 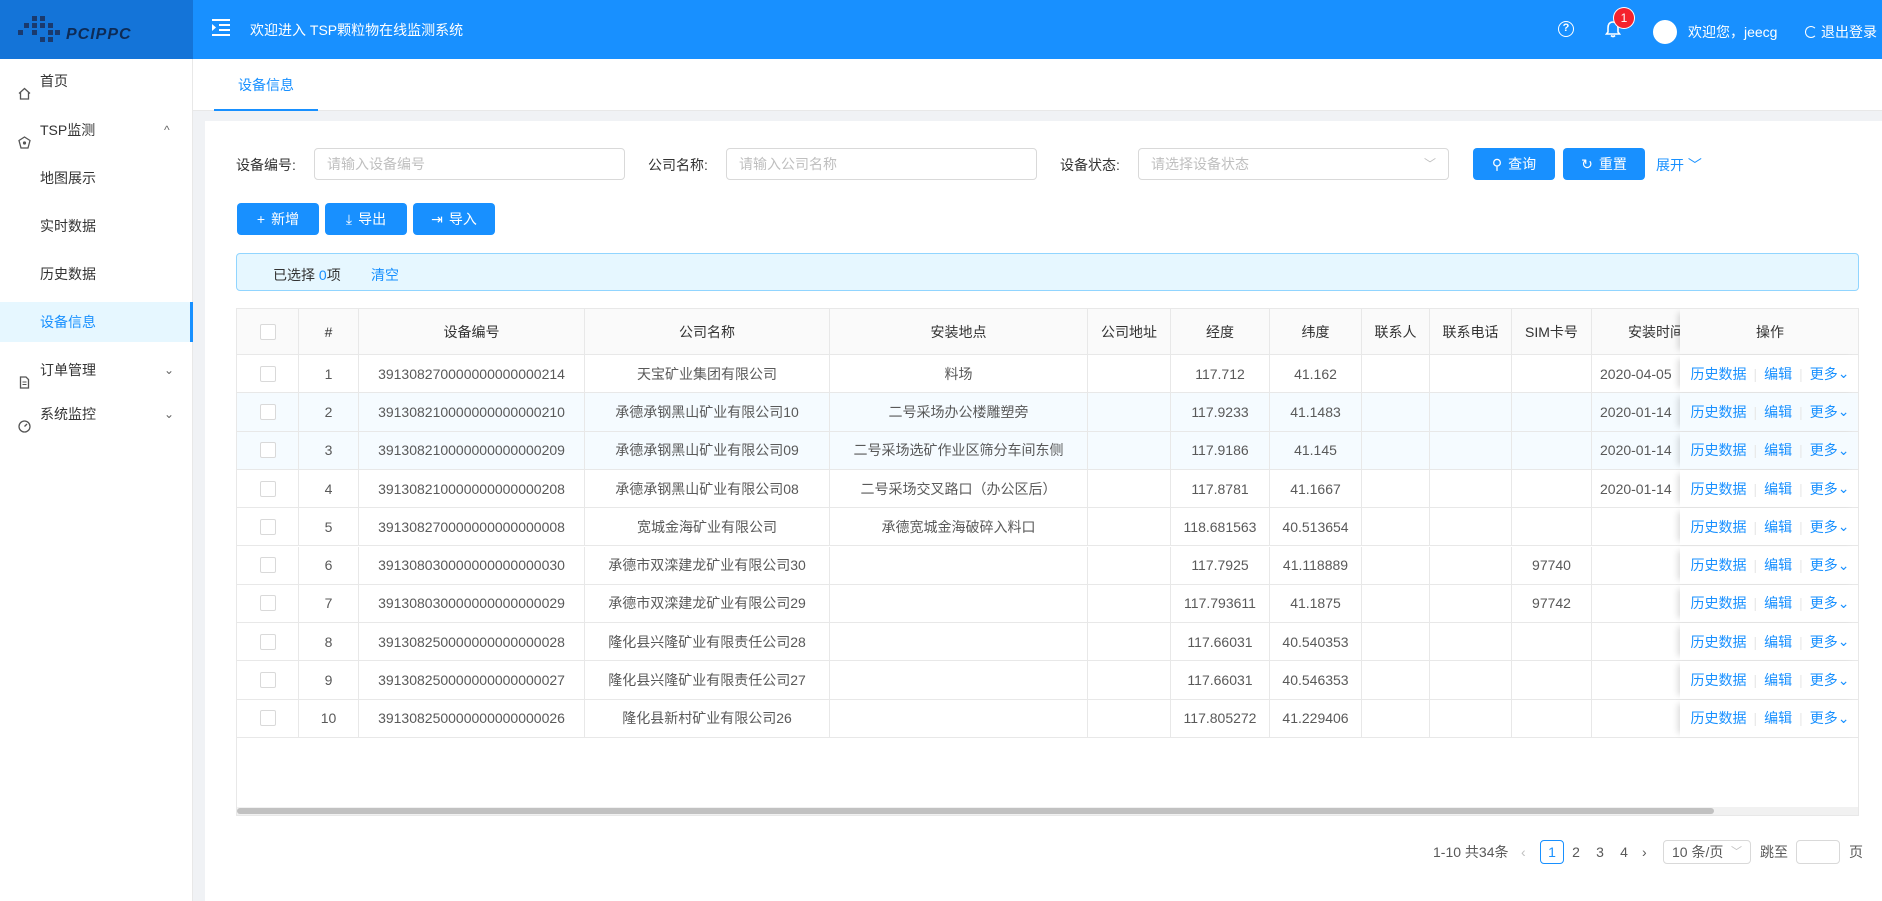 What do you see at coordinates (96, 226) in the screenshot?
I see `sidebar-item-realtime: 实时数据` at bounding box center [96, 226].